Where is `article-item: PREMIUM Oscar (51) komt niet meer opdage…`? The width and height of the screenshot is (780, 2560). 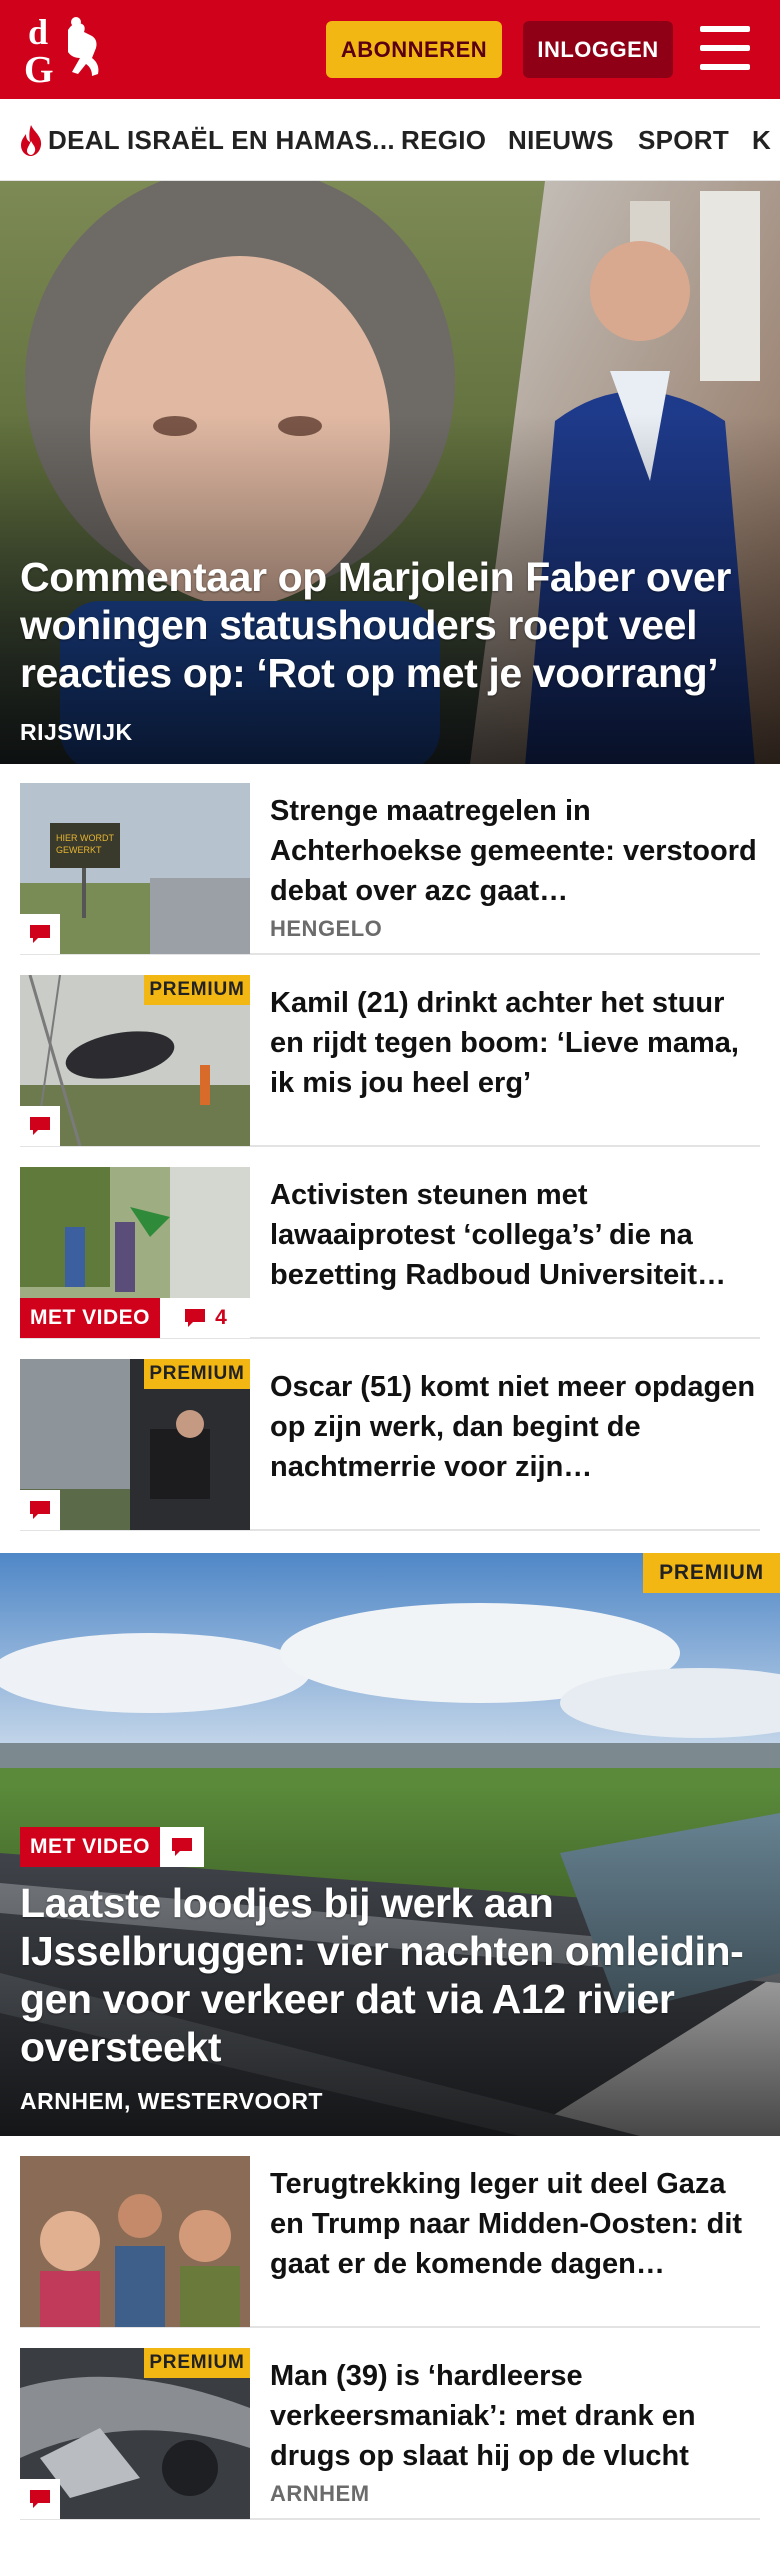 article-item: PREMIUM Oscar (51) komt niet meer opdage… is located at coordinates (390, 1445).